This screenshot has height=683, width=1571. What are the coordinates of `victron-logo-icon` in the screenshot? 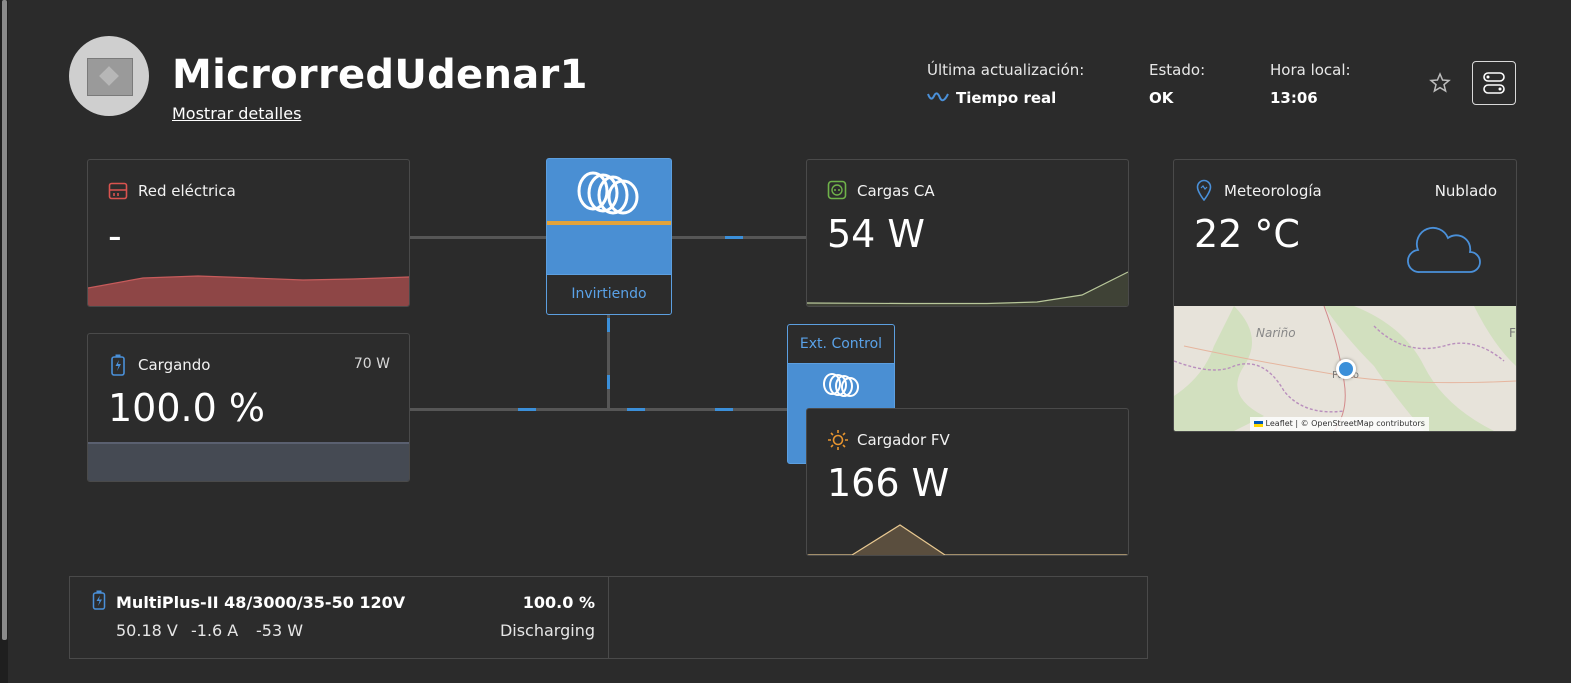 It's located at (608, 193).